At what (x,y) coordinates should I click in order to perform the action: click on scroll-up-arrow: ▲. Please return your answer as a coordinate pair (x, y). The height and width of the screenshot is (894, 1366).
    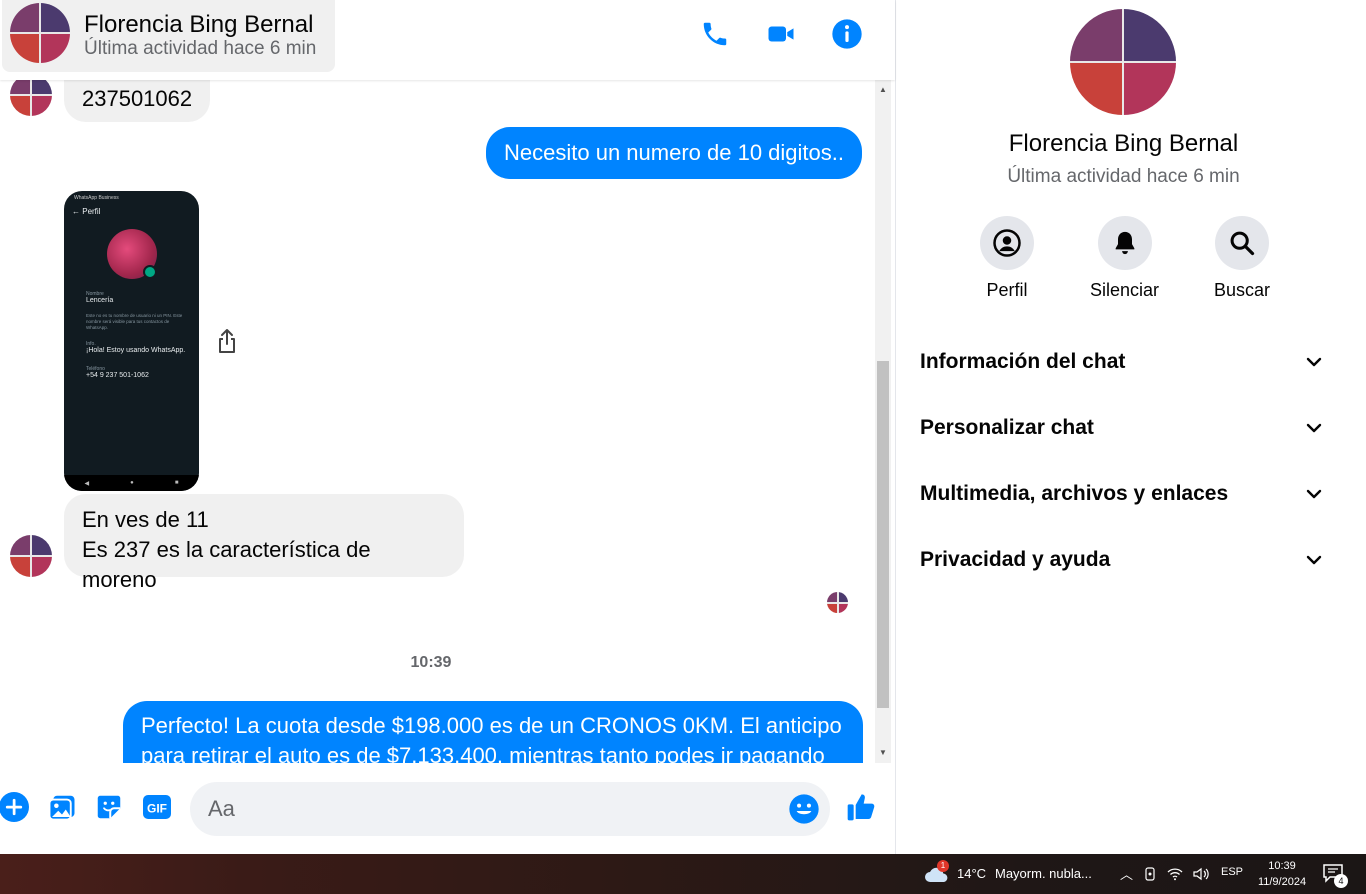
    Looking at the image, I should click on (883, 90).